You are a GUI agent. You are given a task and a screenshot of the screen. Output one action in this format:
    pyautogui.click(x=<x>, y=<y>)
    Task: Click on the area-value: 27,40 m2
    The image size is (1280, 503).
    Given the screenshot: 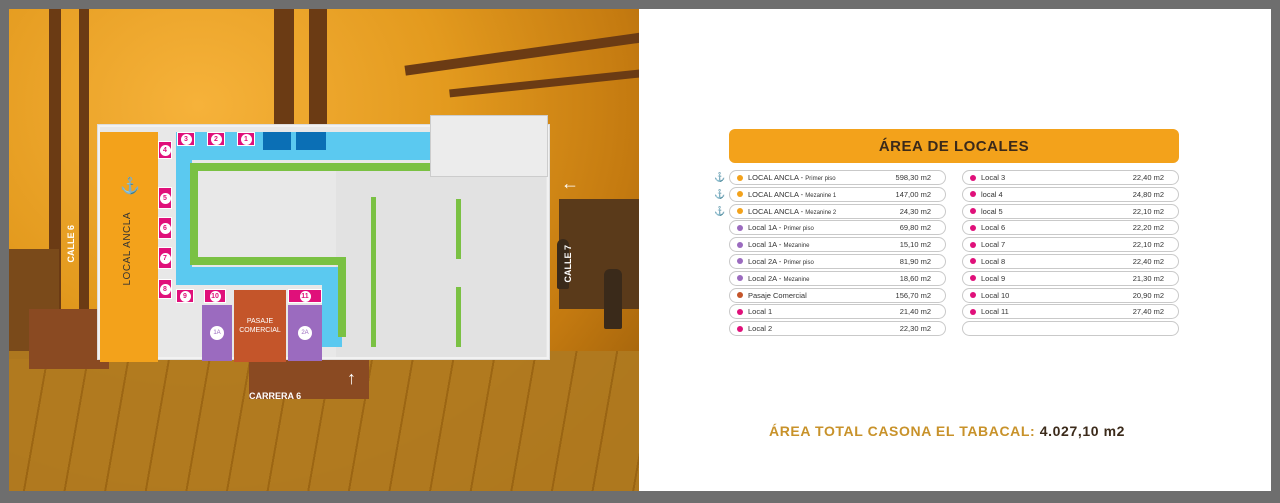 What is the action you would take?
    pyautogui.click(x=1148, y=312)
    